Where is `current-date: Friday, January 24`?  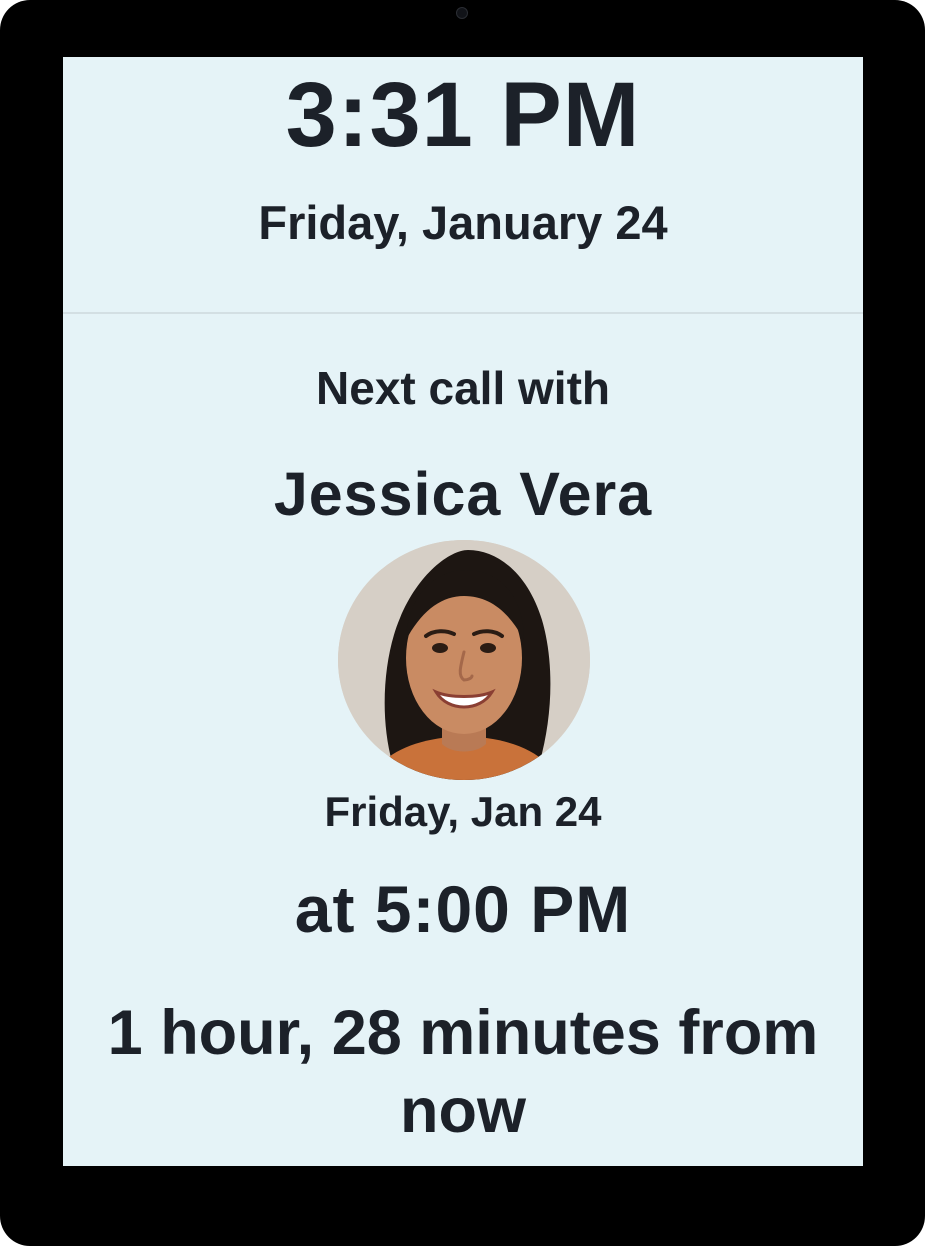 current-date: Friday, January 24 is located at coordinates (463, 222).